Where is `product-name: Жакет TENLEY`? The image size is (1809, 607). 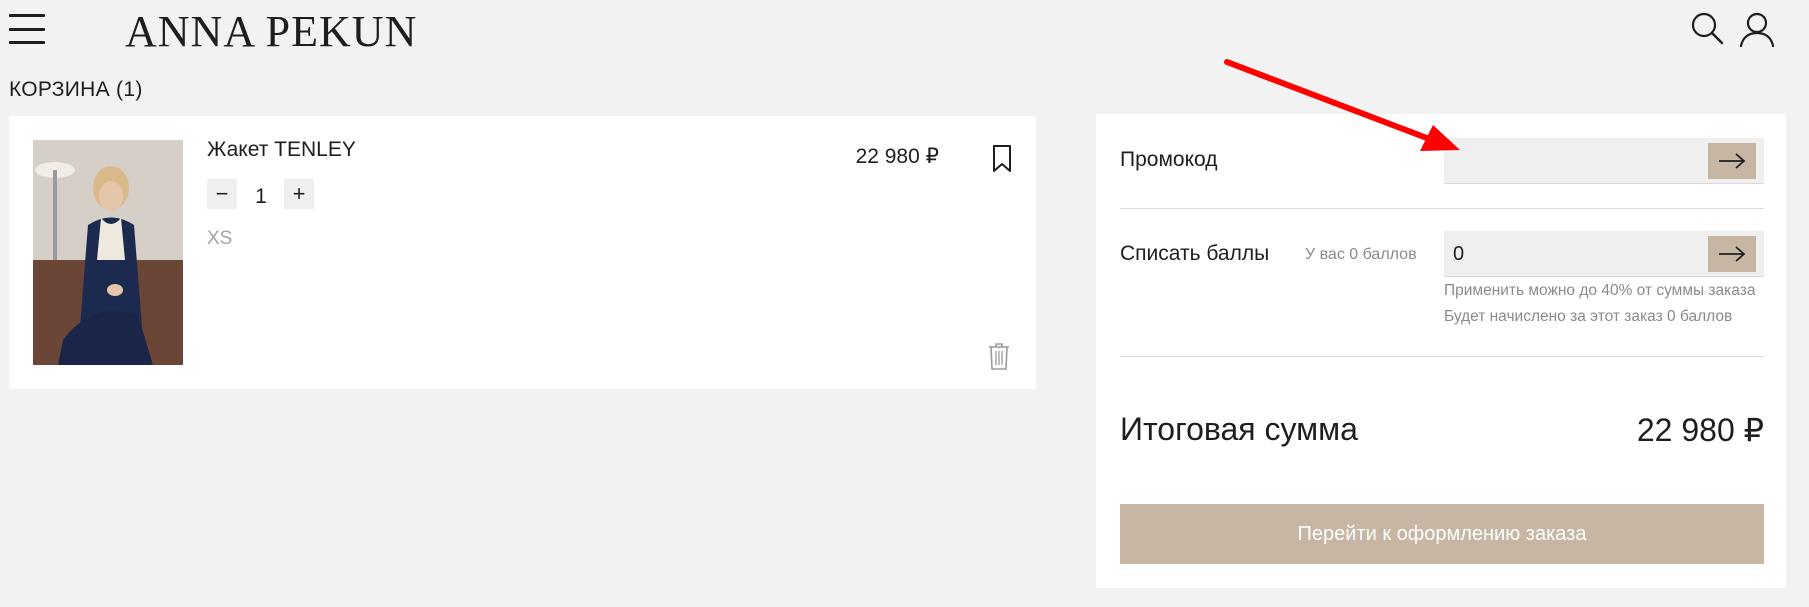
product-name: Жакет TENLEY is located at coordinates (281, 150).